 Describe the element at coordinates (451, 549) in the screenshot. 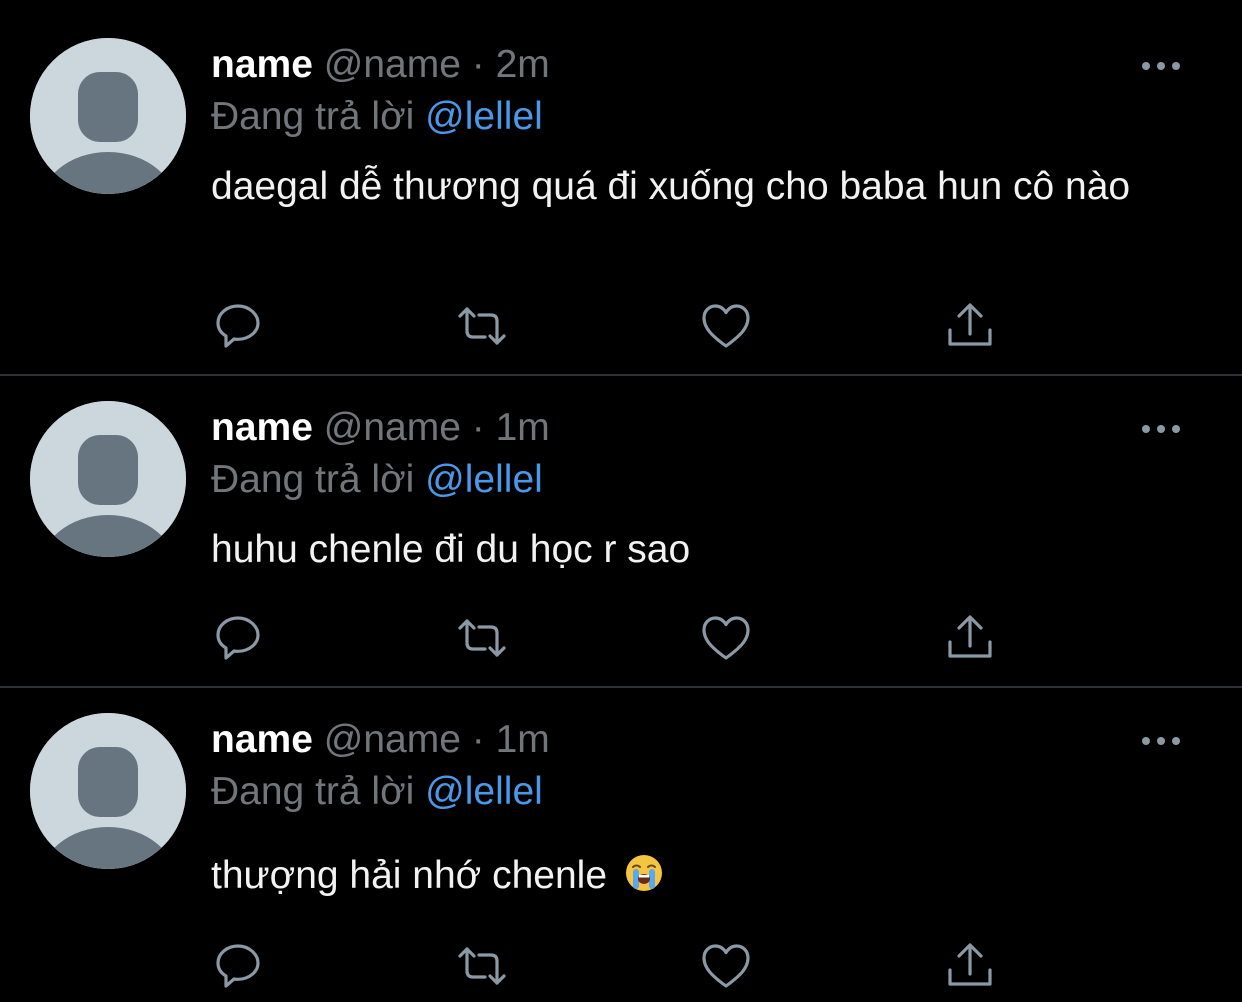

I see `tweet-text: huhu chenle đi du học r sao` at that location.